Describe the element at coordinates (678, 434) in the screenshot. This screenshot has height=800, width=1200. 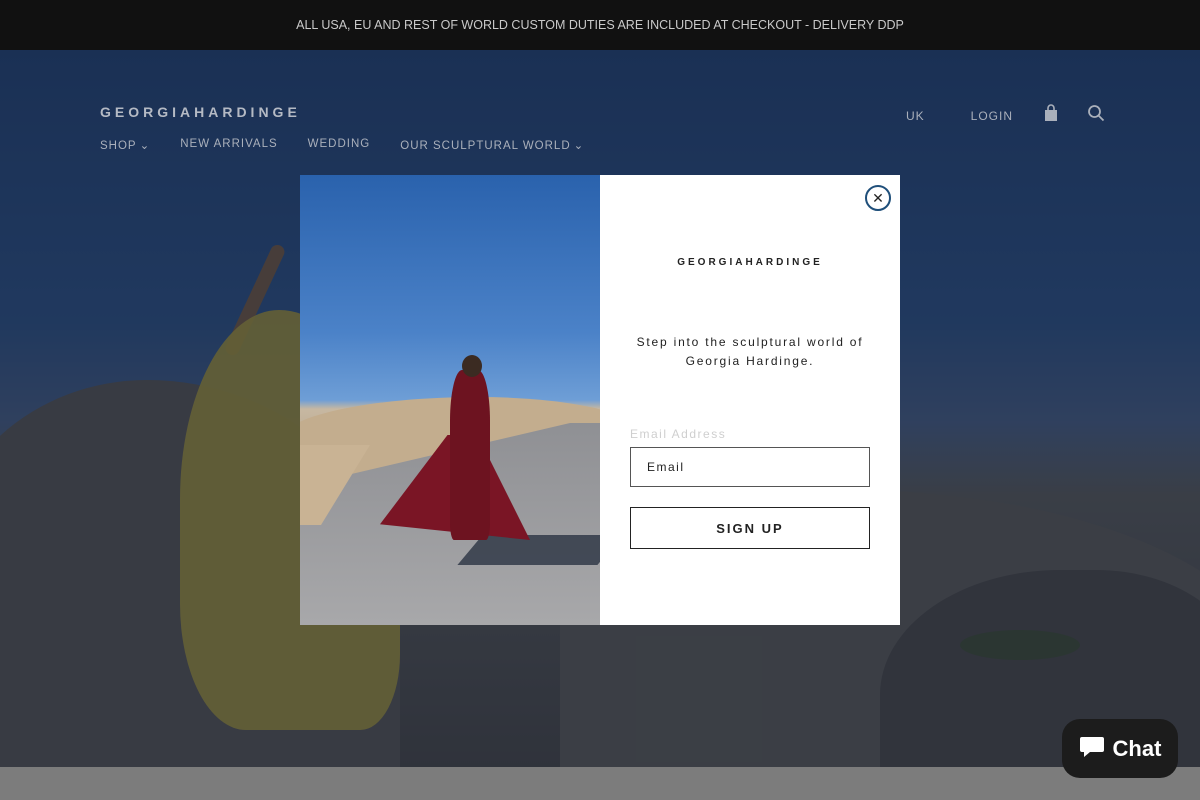
I see `email-label: Email Address` at that location.